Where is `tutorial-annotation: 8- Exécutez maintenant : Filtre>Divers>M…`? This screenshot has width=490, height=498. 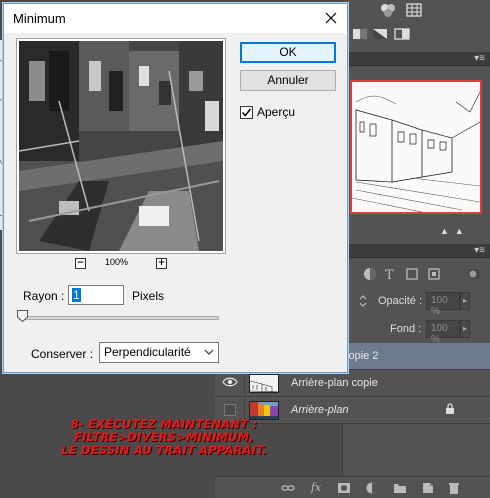
tutorial-annotation: 8- Exécutez maintenant : Filtre>Divers>M… is located at coordinates (164, 437).